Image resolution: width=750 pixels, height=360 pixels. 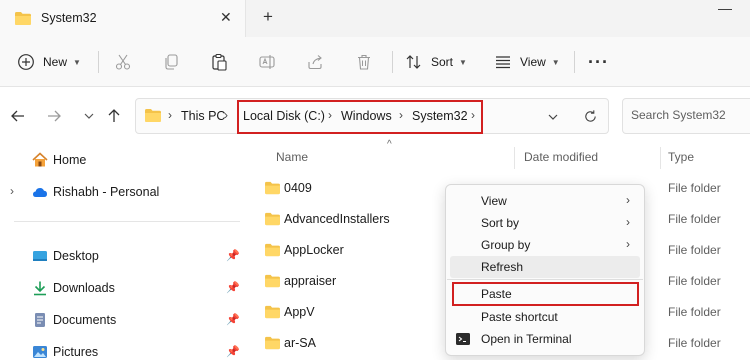 What do you see at coordinates (463, 339) in the screenshot?
I see `terminal-icon` at bounding box center [463, 339].